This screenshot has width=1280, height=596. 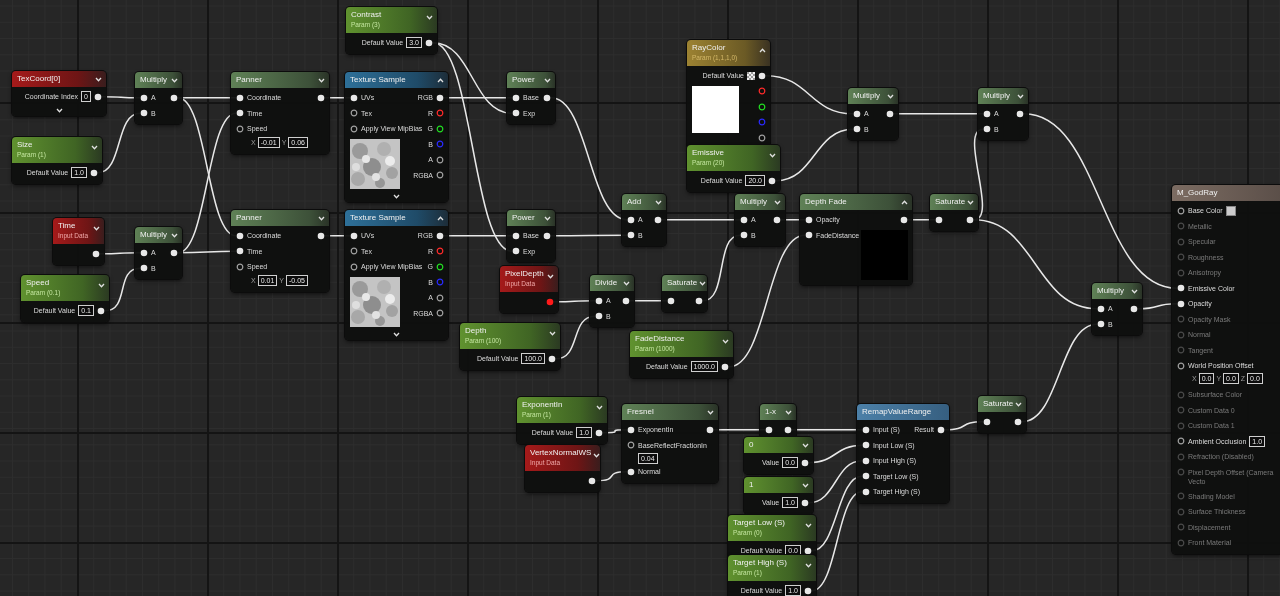 What do you see at coordinates (396, 218) in the screenshot?
I see `node-header: Texture Sample` at bounding box center [396, 218].